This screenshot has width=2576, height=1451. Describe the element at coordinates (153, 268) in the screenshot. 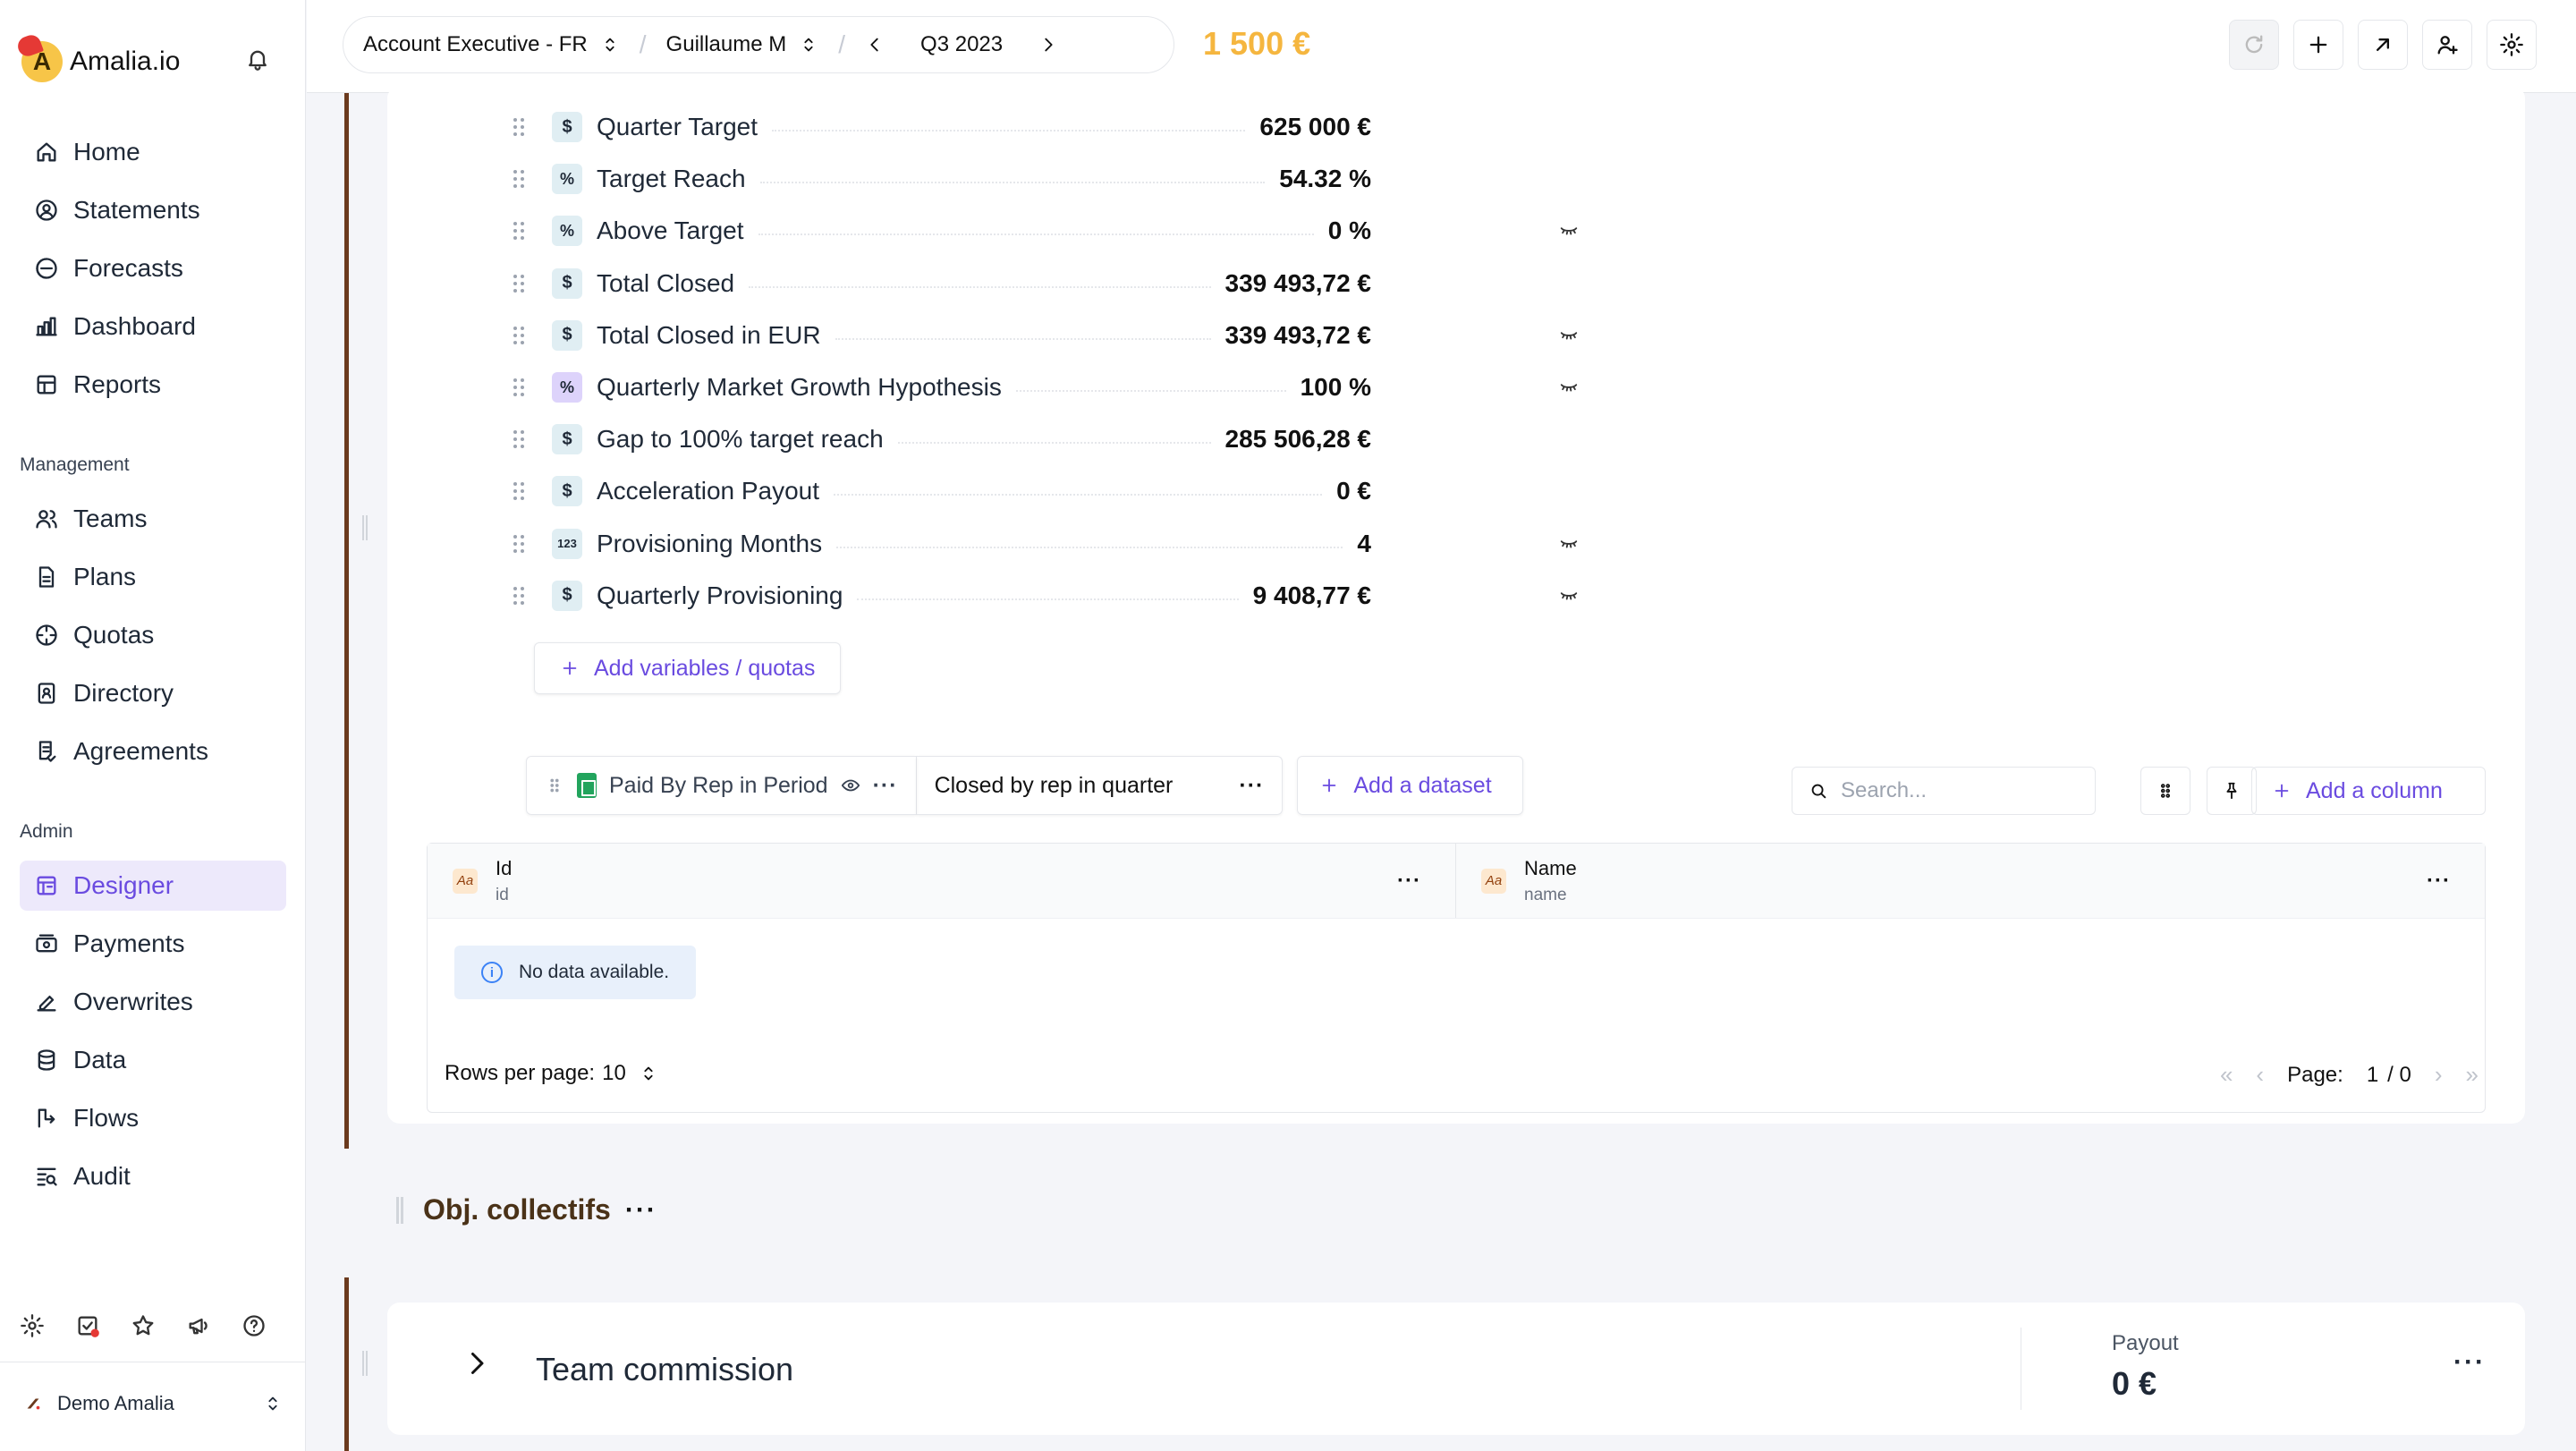

I see `sidebar-item-forecasts: Forecasts` at that location.